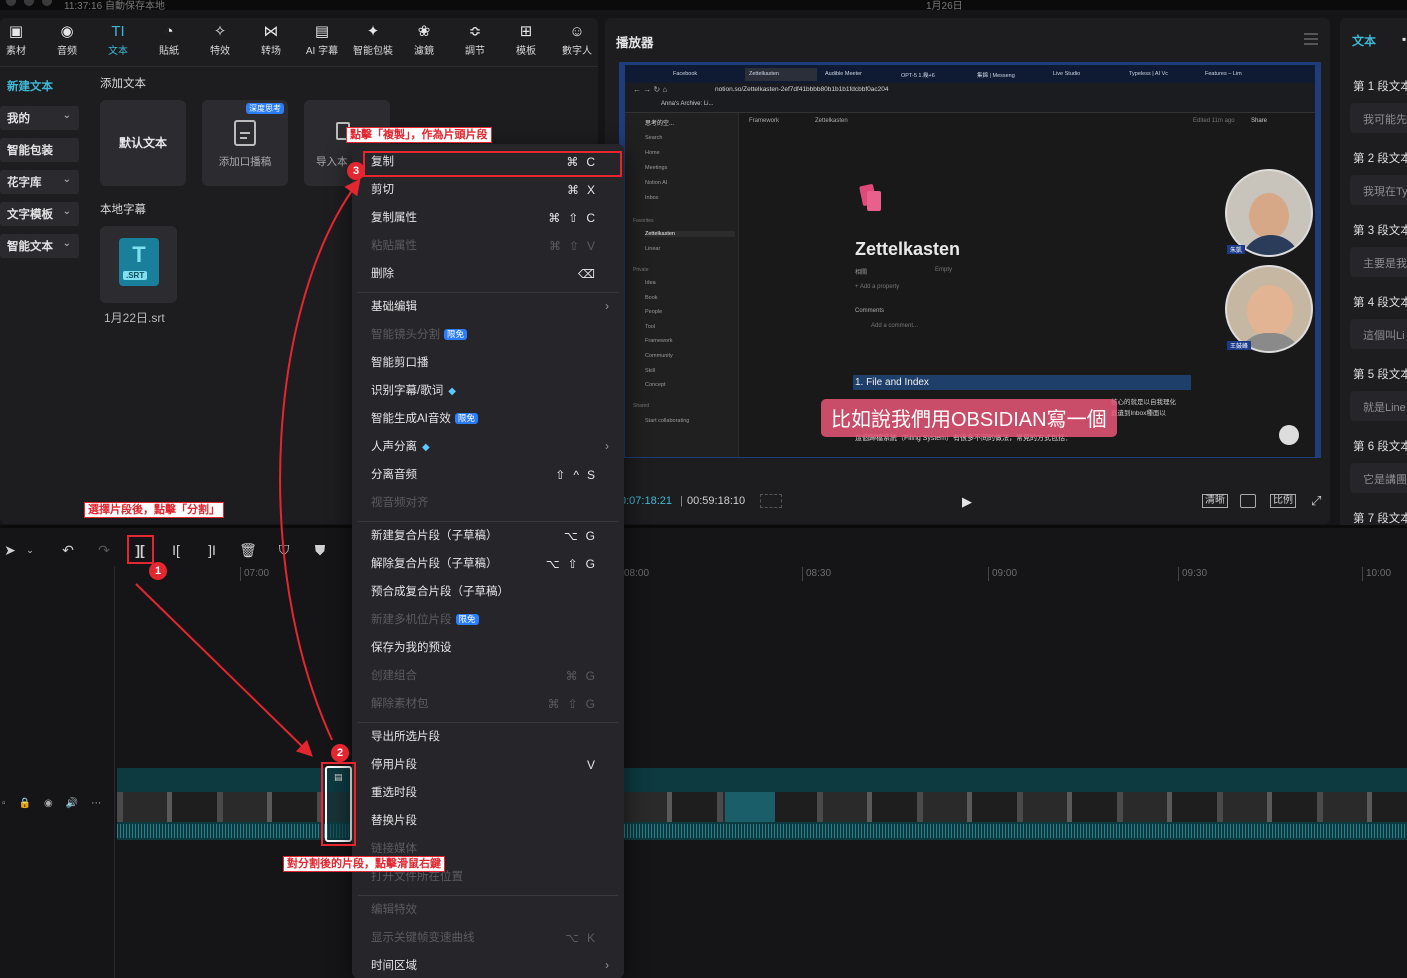  What do you see at coordinates (158, 571) in the screenshot?
I see `step-1-badge: 1` at bounding box center [158, 571].